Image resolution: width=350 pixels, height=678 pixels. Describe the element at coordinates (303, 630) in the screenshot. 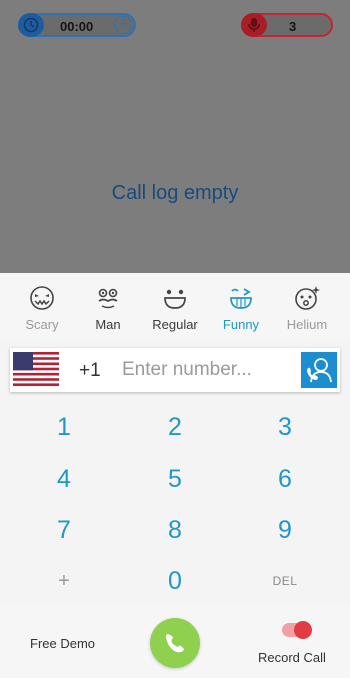

I see `toggle-knob` at that location.